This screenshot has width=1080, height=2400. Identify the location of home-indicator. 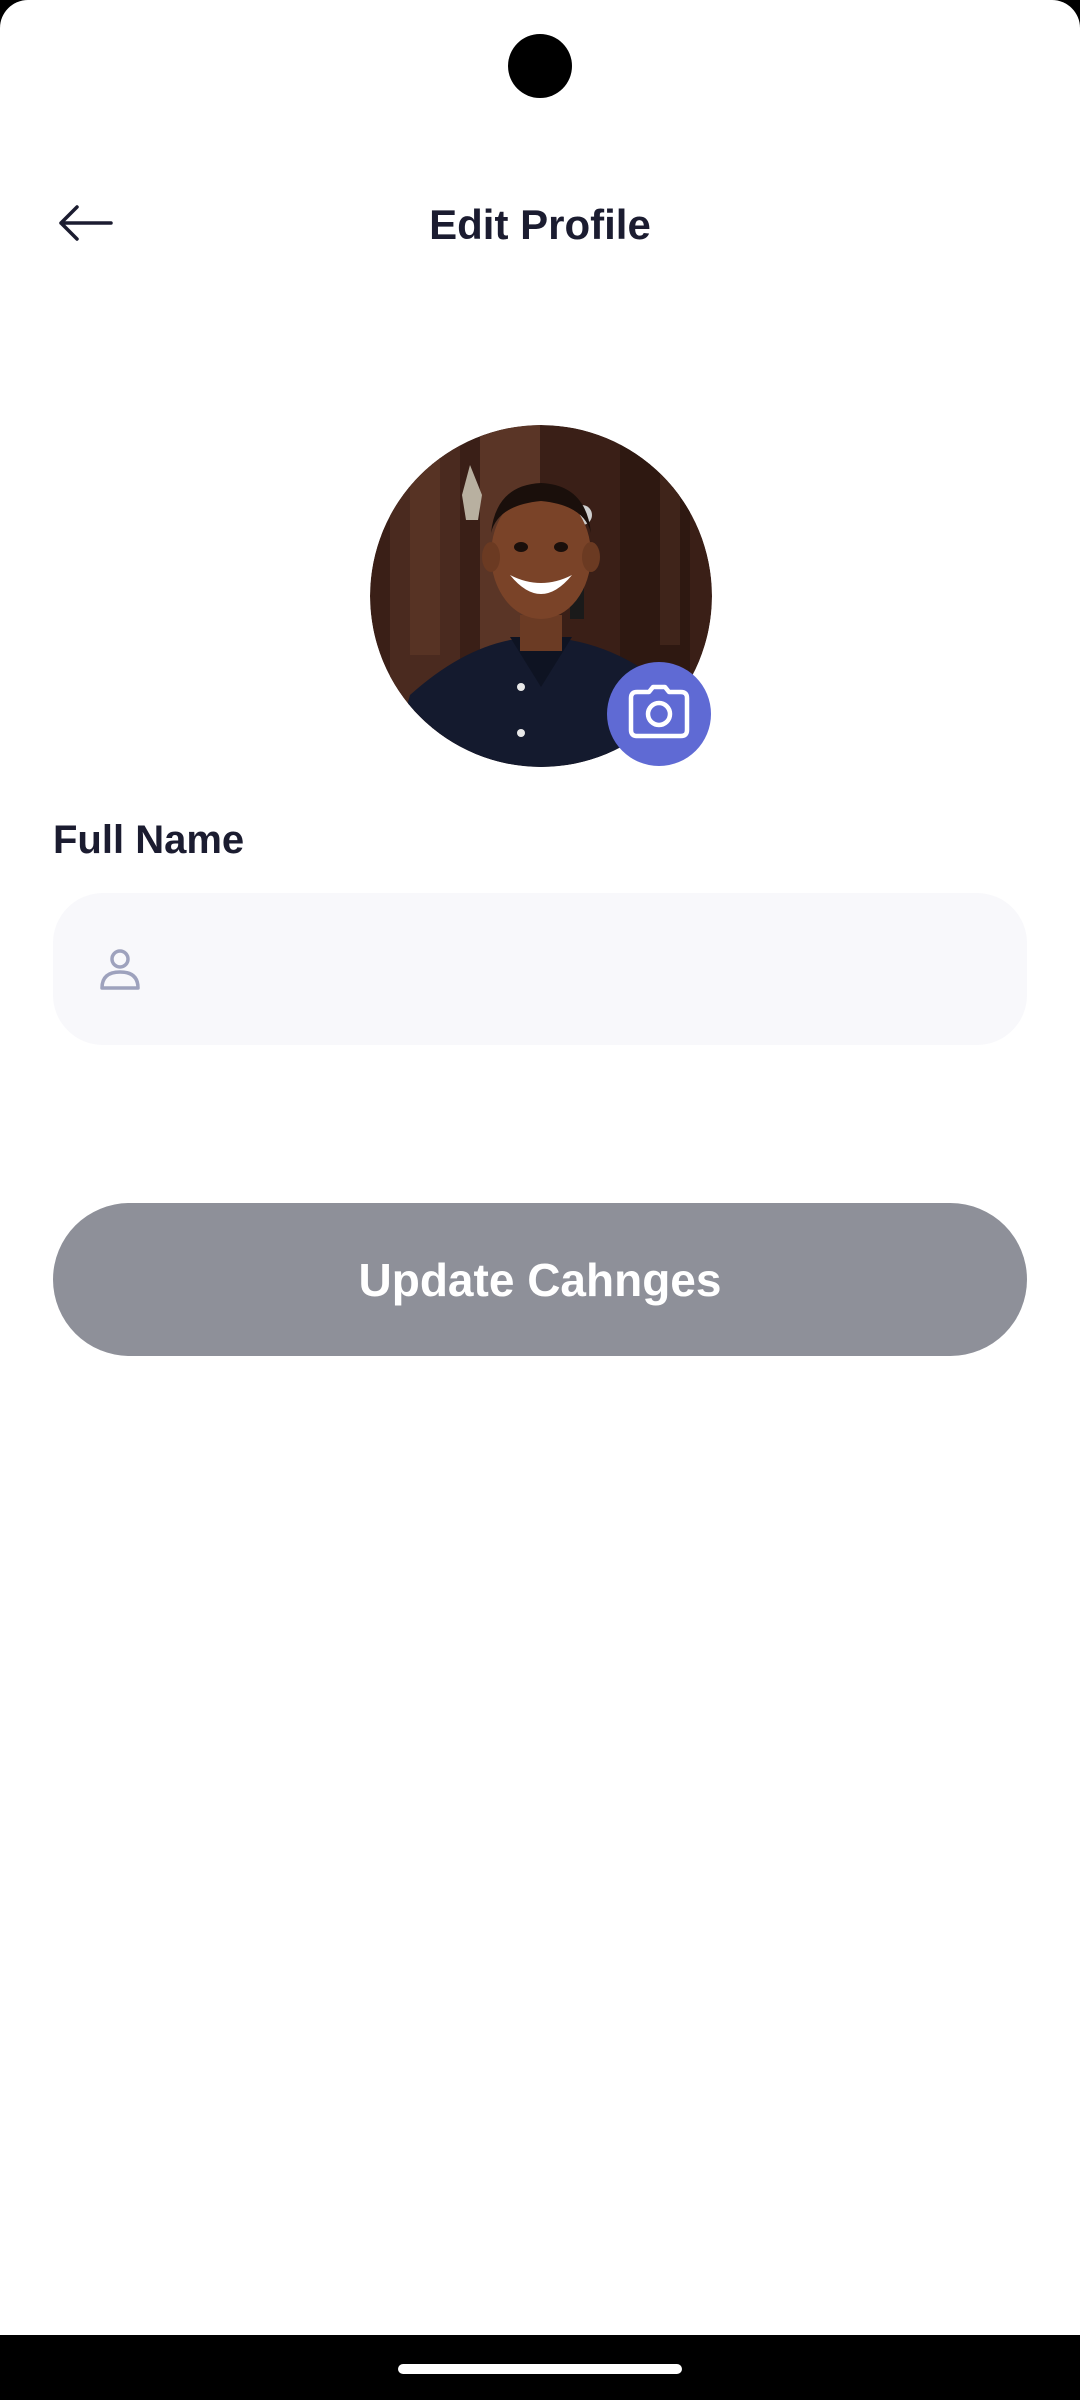
(540, 2369).